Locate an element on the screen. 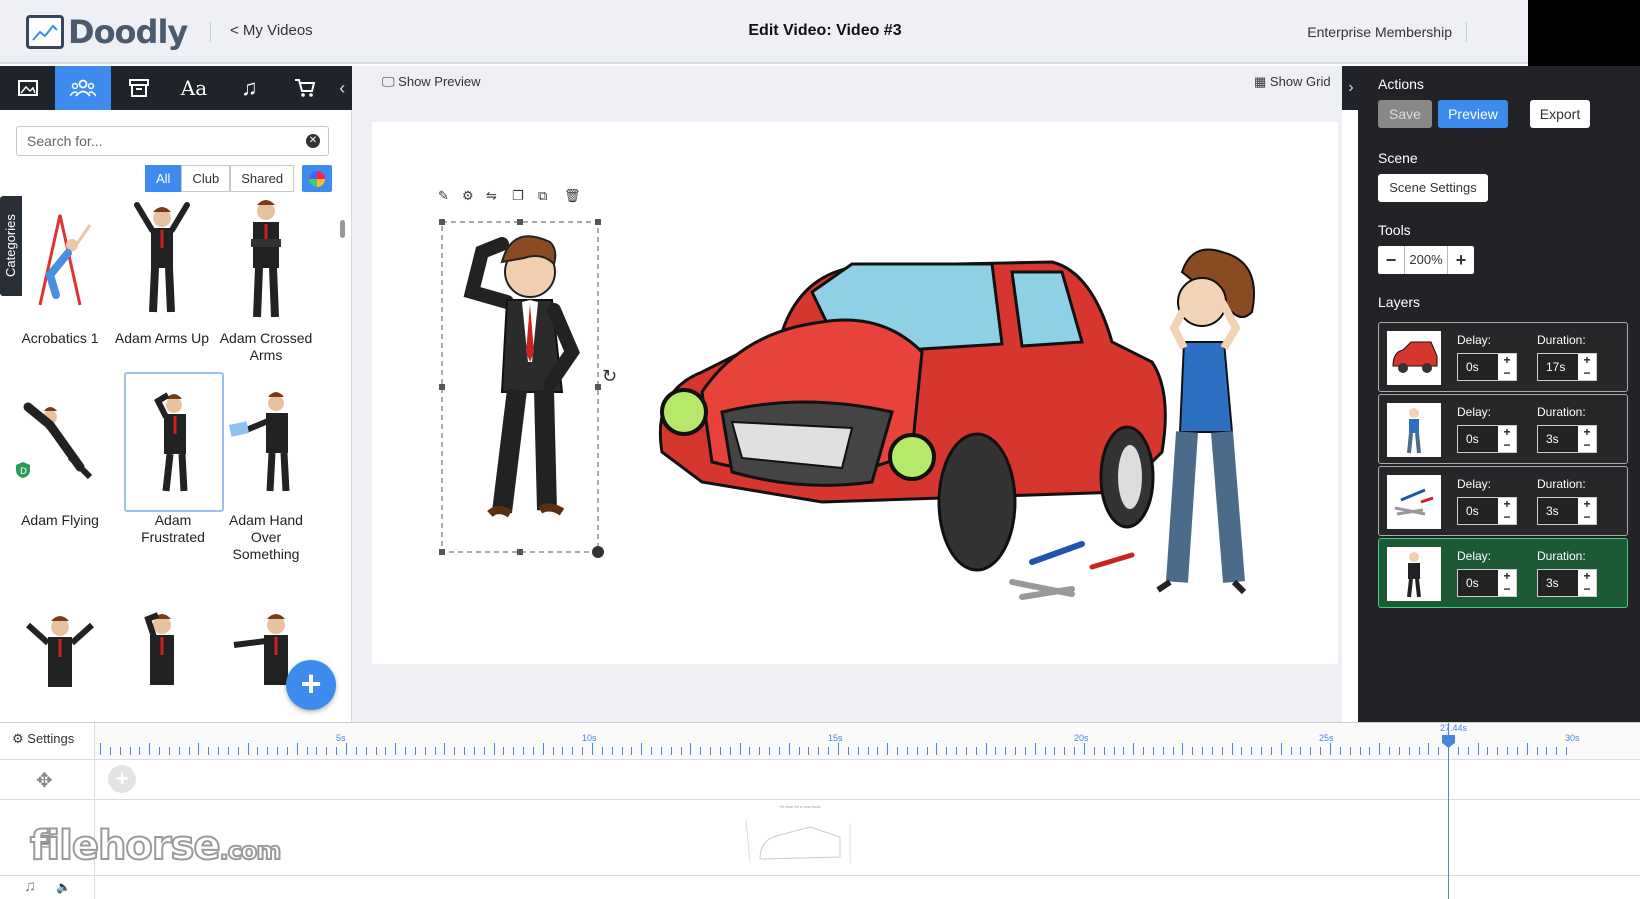  color-filter-button is located at coordinates (317, 178).